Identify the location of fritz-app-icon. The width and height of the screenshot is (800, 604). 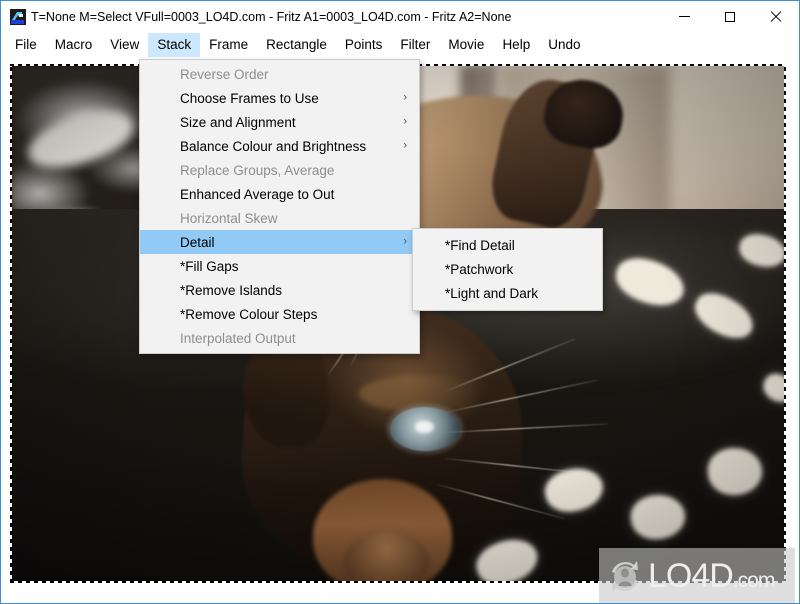
(18, 17).